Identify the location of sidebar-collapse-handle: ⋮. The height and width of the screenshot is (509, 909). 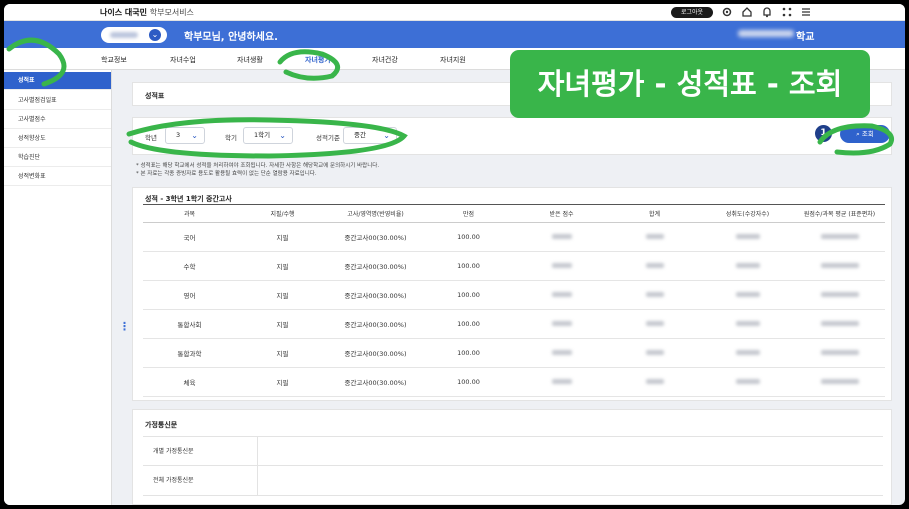
(124, 326).